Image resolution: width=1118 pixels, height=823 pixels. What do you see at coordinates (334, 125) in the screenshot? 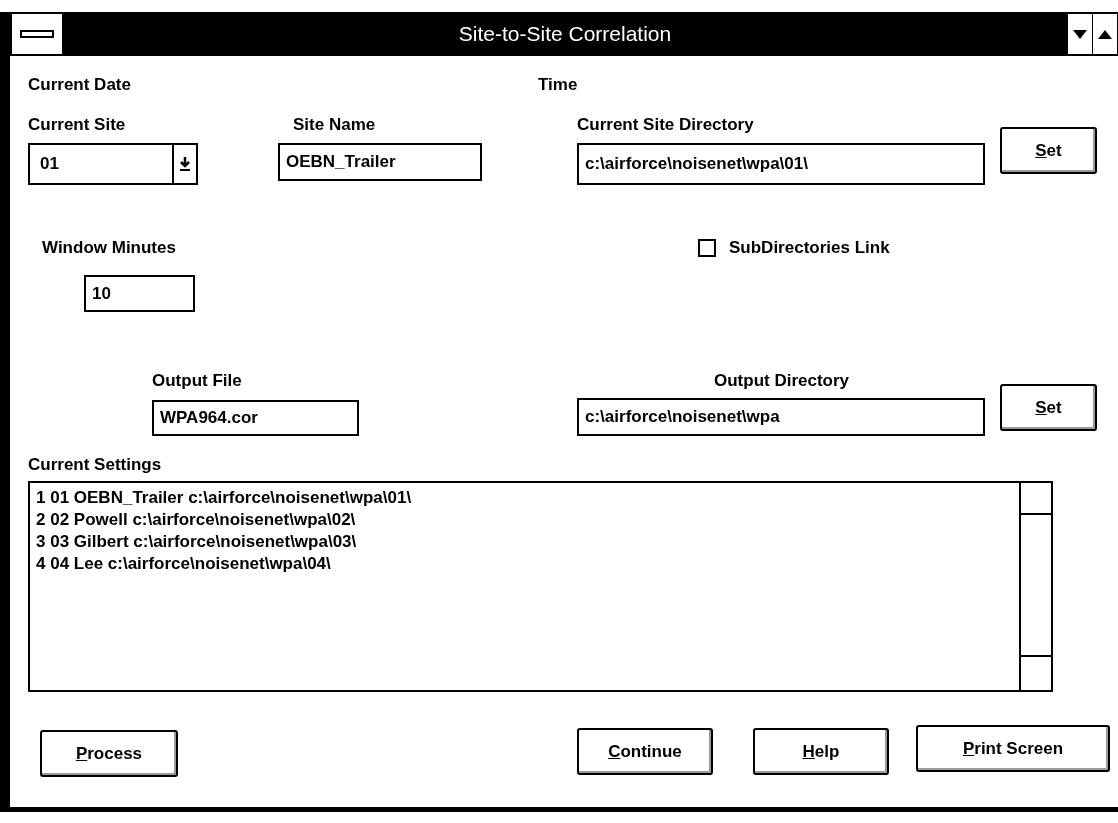
I see `site-name-label: Site Name` at bounding box center [334, 125].